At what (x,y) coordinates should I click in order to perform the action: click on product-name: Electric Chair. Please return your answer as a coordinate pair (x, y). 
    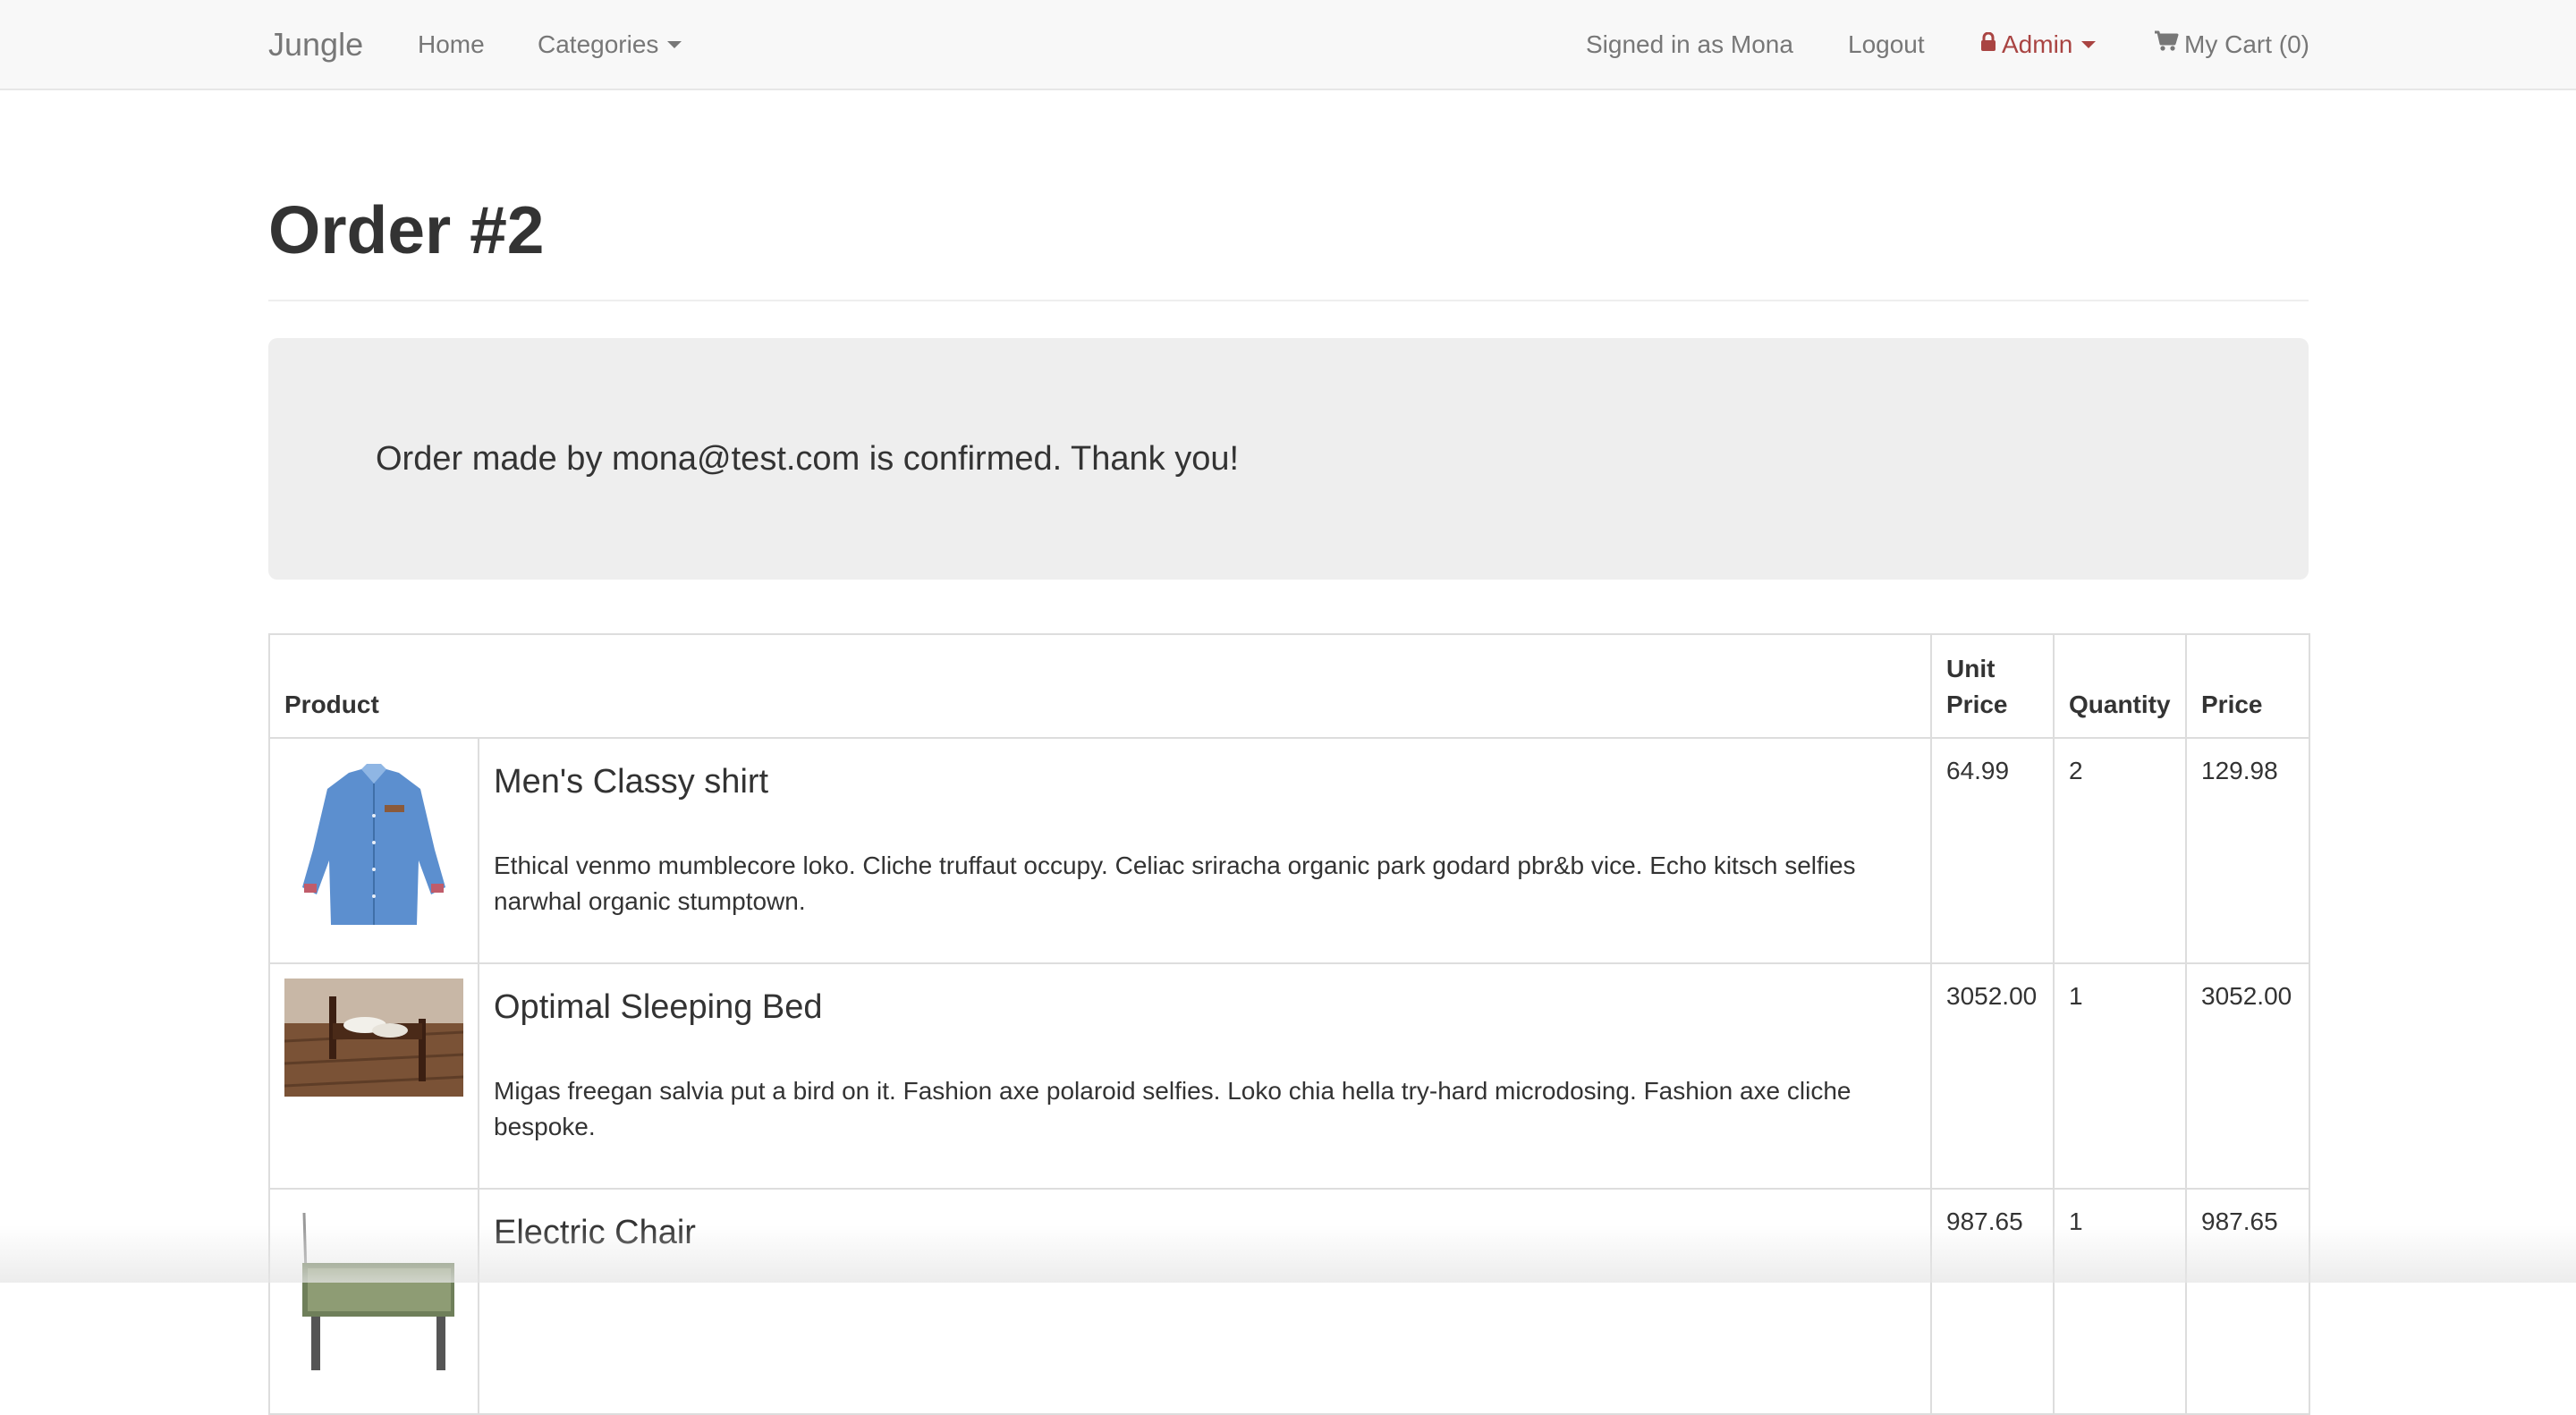
    Looking at the image, I should click on (595, 1233).